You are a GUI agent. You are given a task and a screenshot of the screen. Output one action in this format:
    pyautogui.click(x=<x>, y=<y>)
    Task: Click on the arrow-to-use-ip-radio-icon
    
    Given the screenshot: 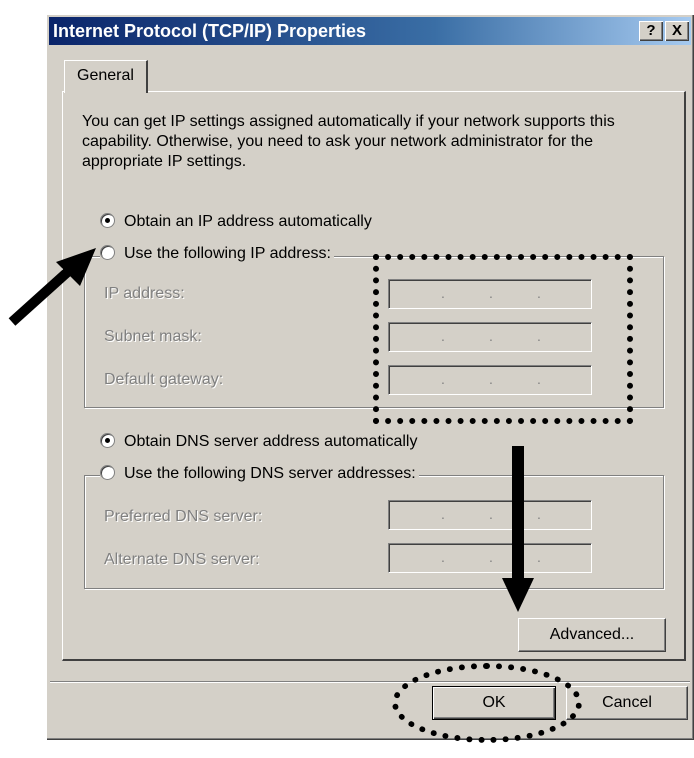 What is the action you would take?
    pyautogui.click(x=52, y=287)
    